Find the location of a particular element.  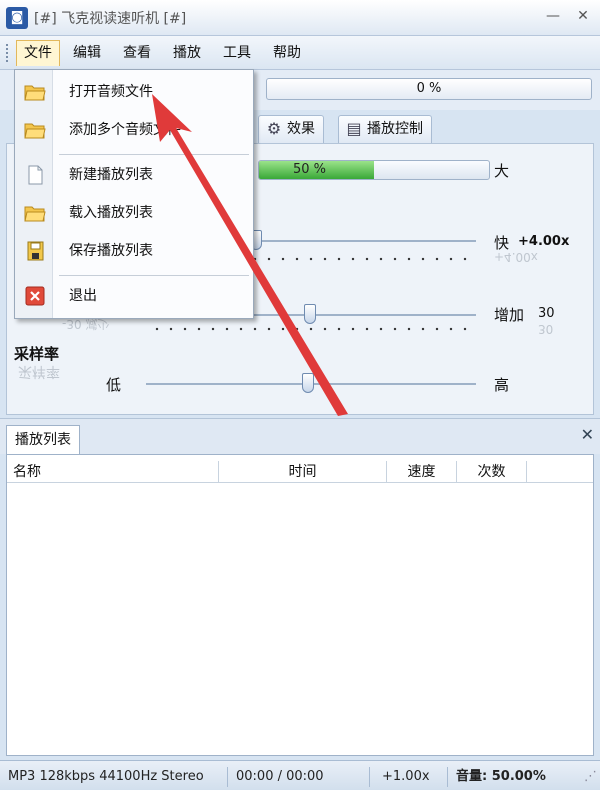

menu-item-load-playlist: 载入播放列表 is located at coordinates (134, 213).